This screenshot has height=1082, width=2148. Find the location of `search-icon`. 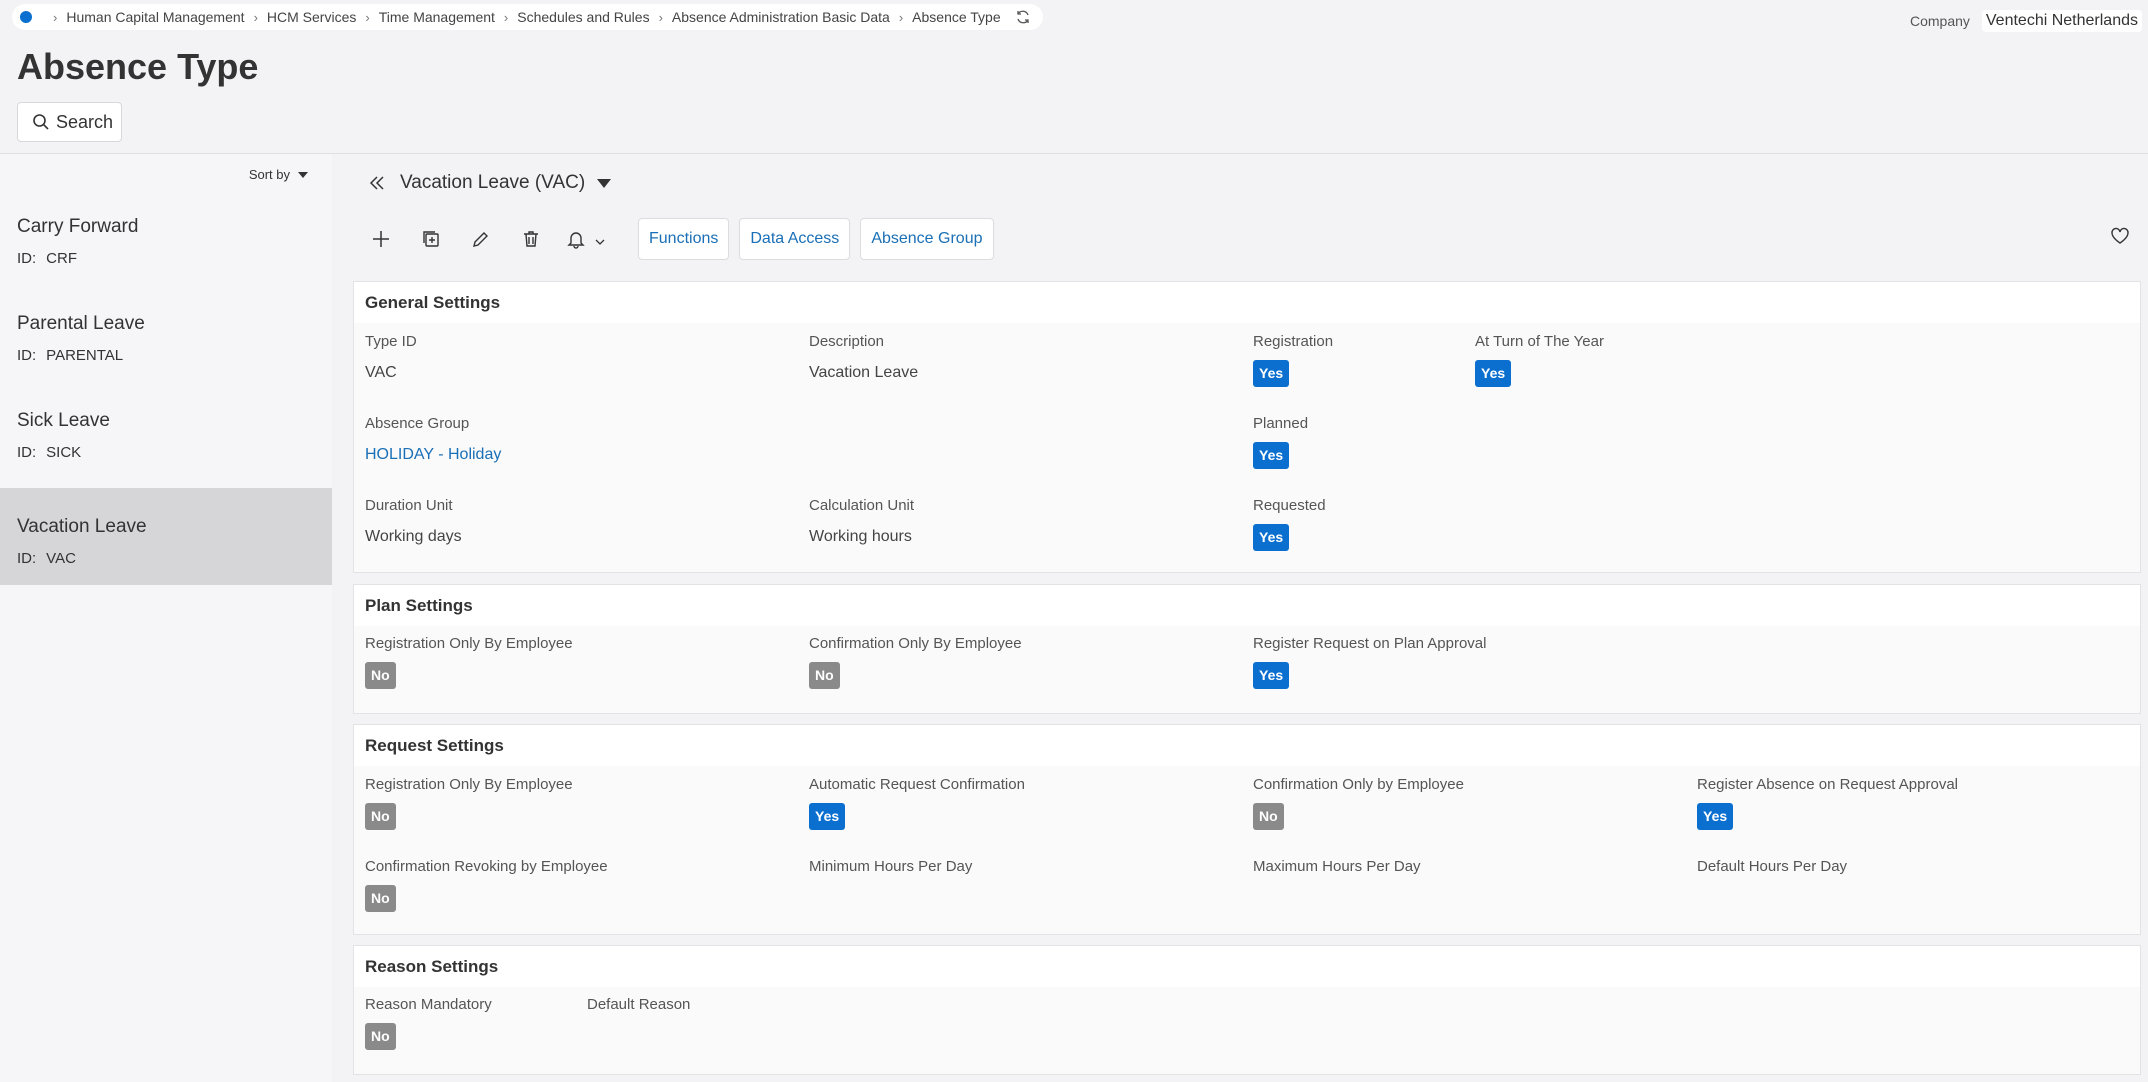

search-icon is located at coordinates (41, 122).